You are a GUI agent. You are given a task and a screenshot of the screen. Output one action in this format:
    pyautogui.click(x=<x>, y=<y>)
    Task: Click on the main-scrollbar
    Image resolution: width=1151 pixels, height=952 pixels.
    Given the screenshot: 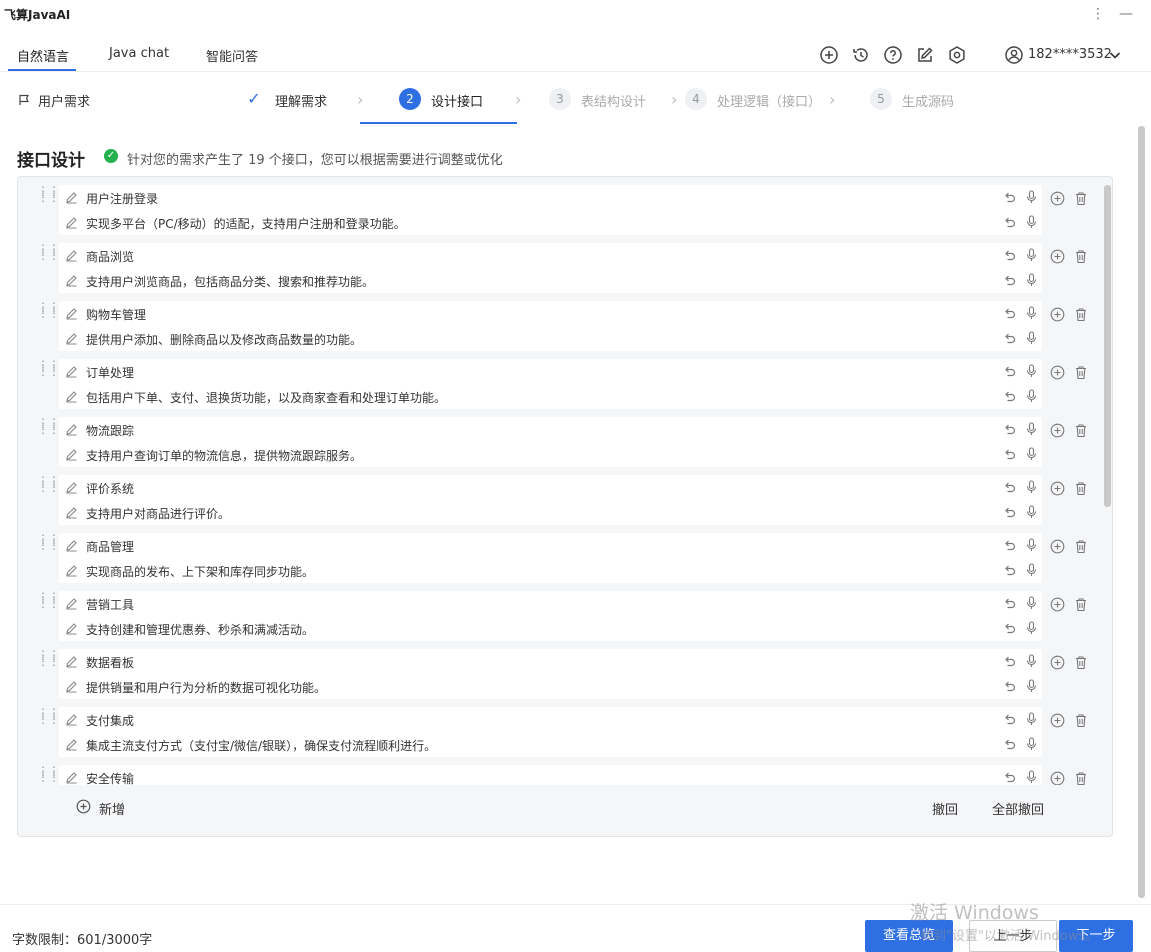 What is the action you would take?
    pyautogui.click(x=1141, y=512)
    